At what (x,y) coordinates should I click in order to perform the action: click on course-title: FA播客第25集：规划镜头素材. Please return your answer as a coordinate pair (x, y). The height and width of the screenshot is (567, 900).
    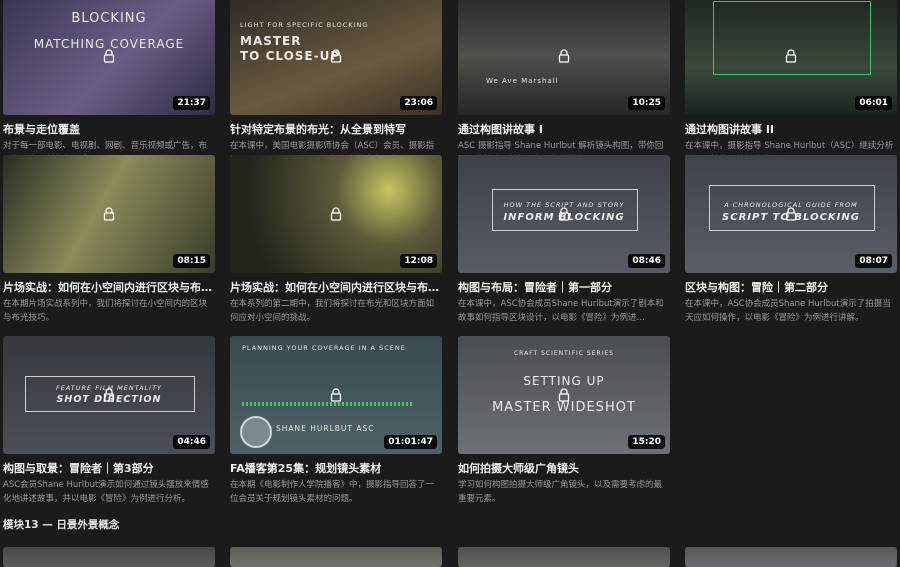
    Looking at the image, I should click on (336, 468).